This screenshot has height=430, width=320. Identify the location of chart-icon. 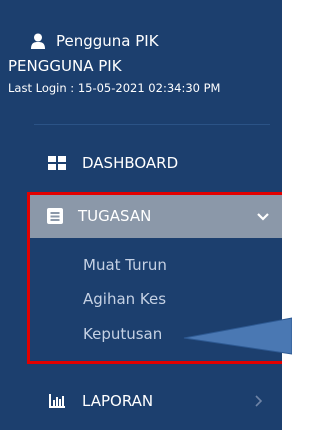
(57, 401).